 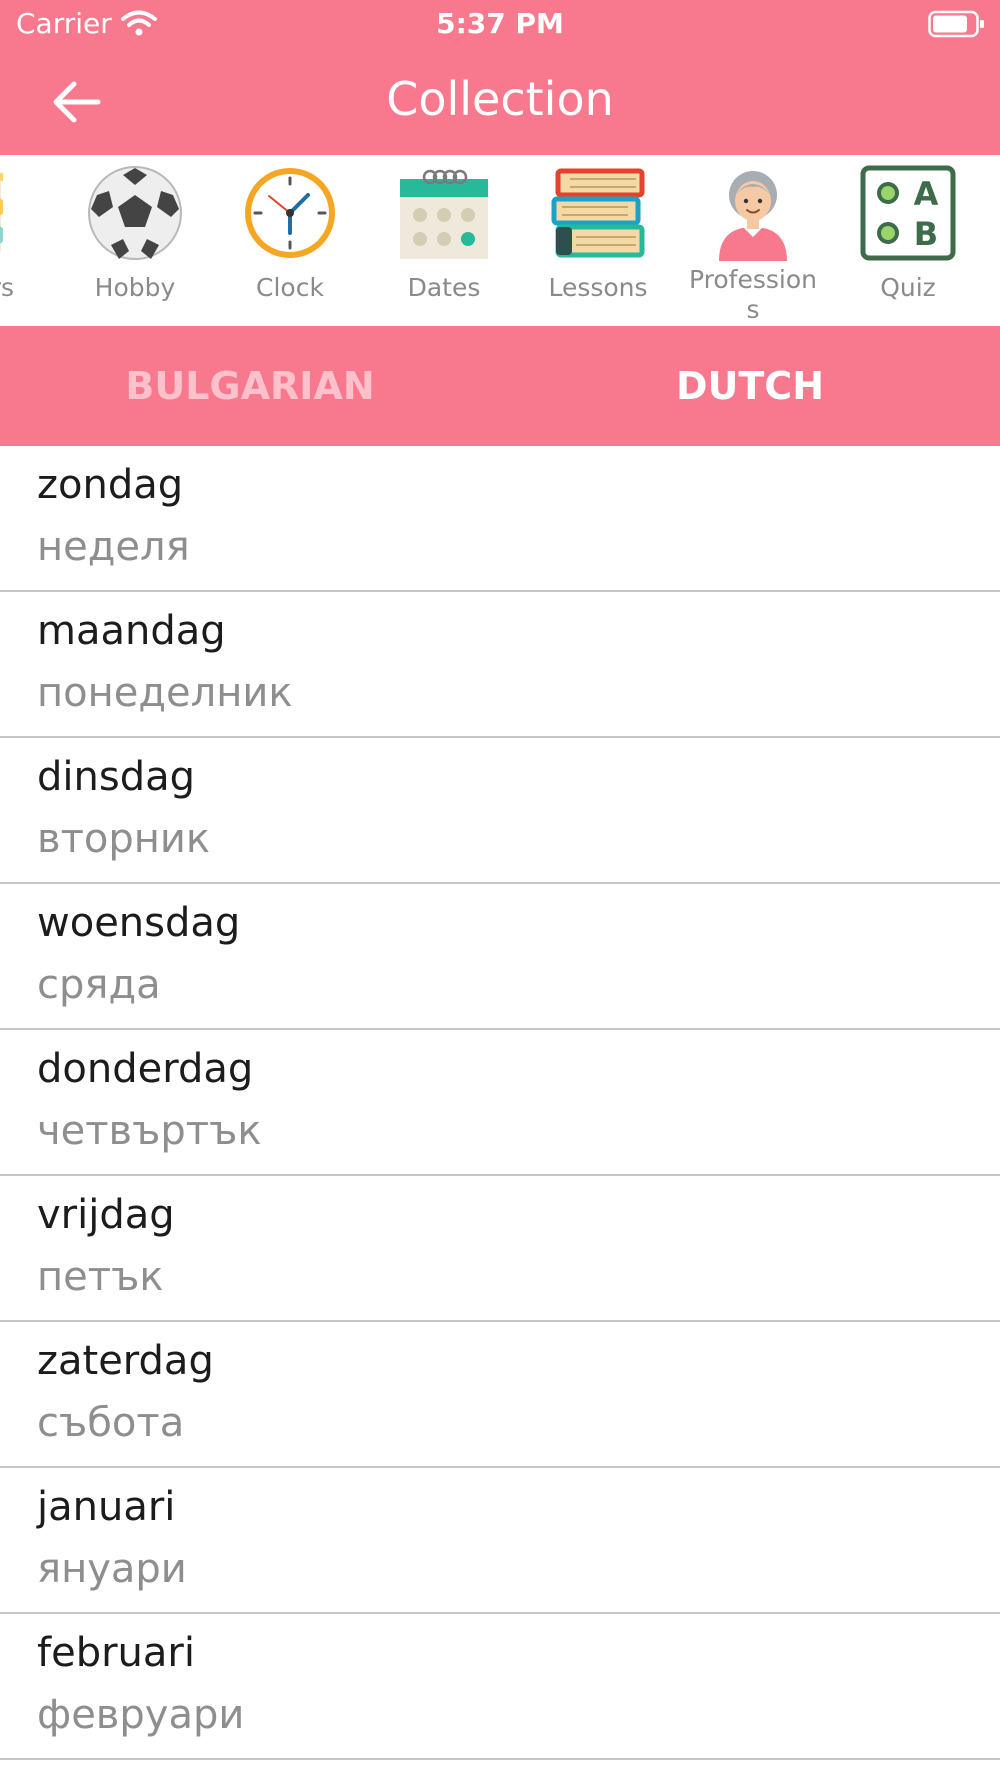 I want to click on category-strip: rs Hobby Clock, so click(x=500, y=240).